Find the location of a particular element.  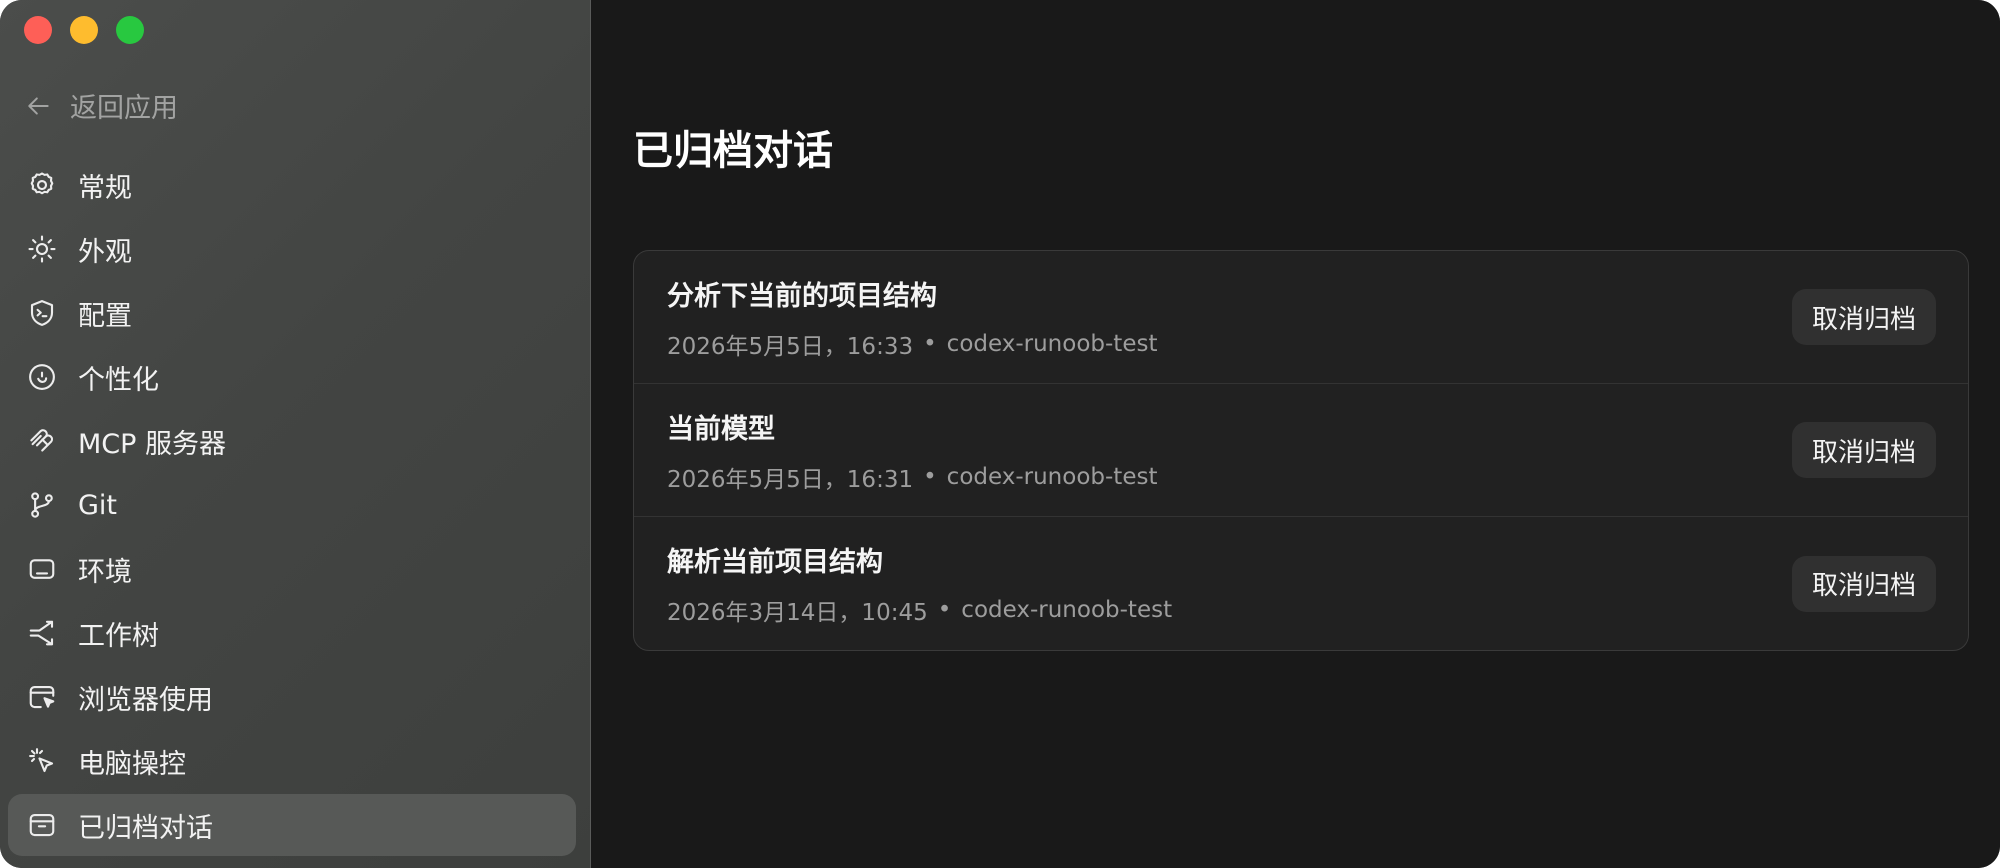

sidebar-item-git: Git is located at coordinates (292, 505).